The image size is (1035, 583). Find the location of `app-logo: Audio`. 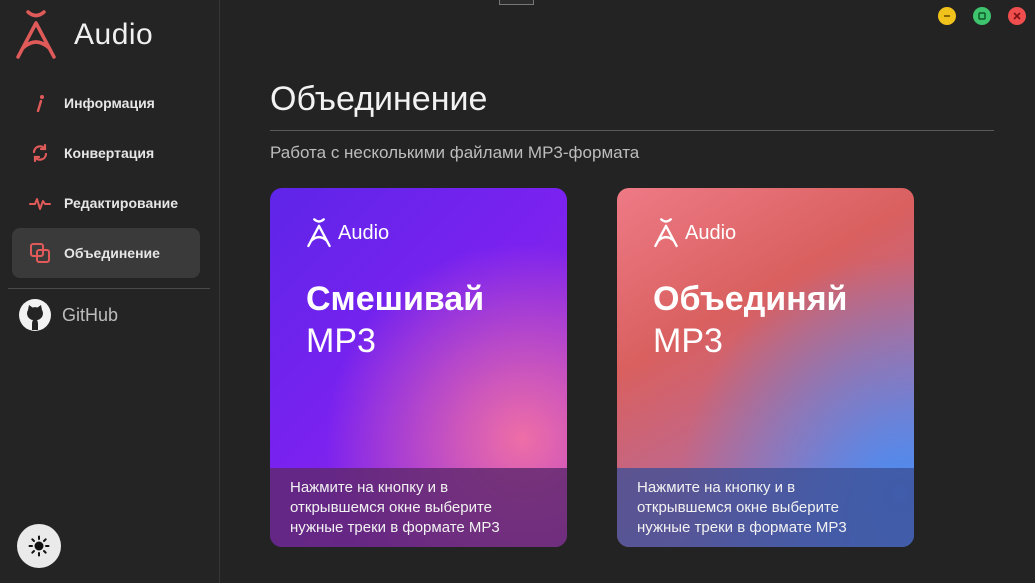

app-logo: Audio is located at coordinates (83, 35).